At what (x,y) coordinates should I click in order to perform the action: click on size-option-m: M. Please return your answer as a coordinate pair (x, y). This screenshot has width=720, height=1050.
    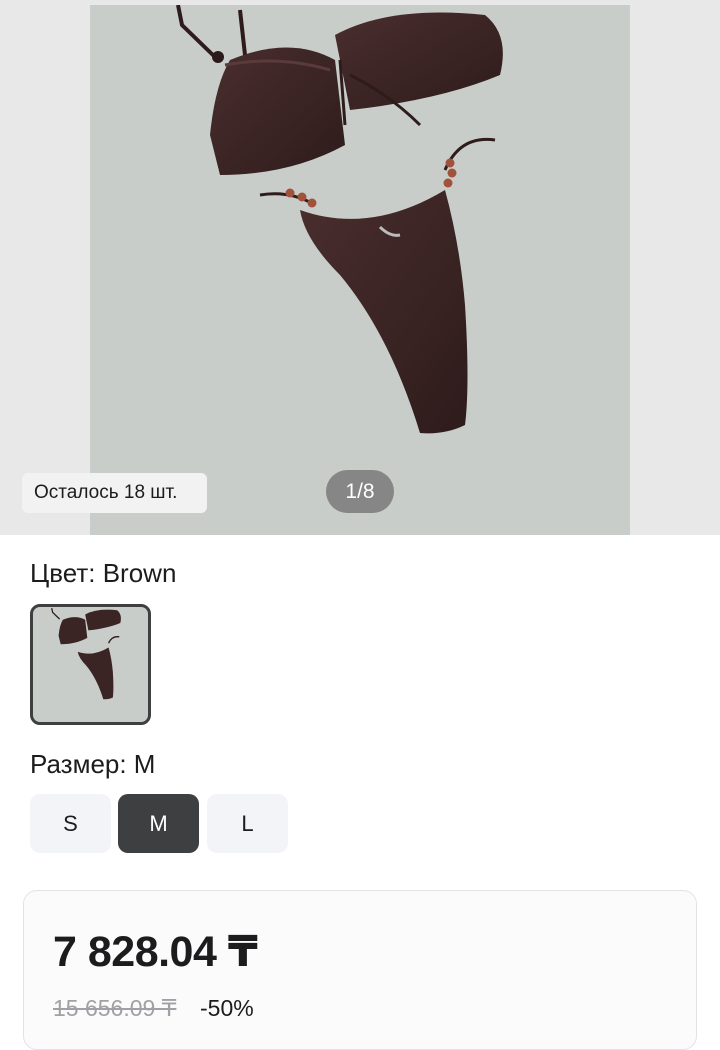
    Looking at the image, I should click on (158, 823).